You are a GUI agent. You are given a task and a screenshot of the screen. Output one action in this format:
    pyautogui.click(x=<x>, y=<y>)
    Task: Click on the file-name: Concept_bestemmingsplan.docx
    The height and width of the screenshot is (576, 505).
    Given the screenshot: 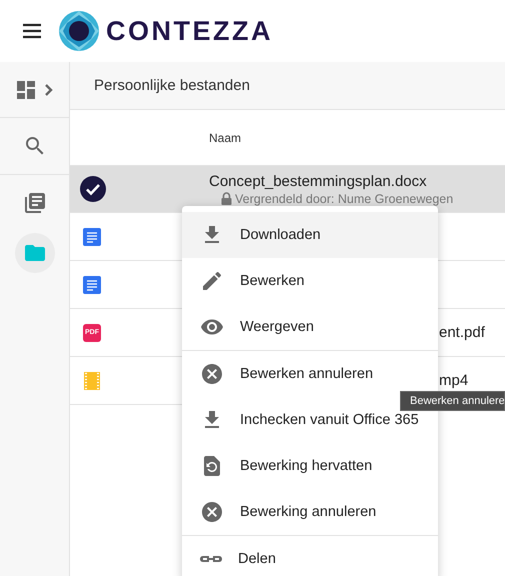 What is the action you would take?
    pyautogui.click(x=318, y=181)
    